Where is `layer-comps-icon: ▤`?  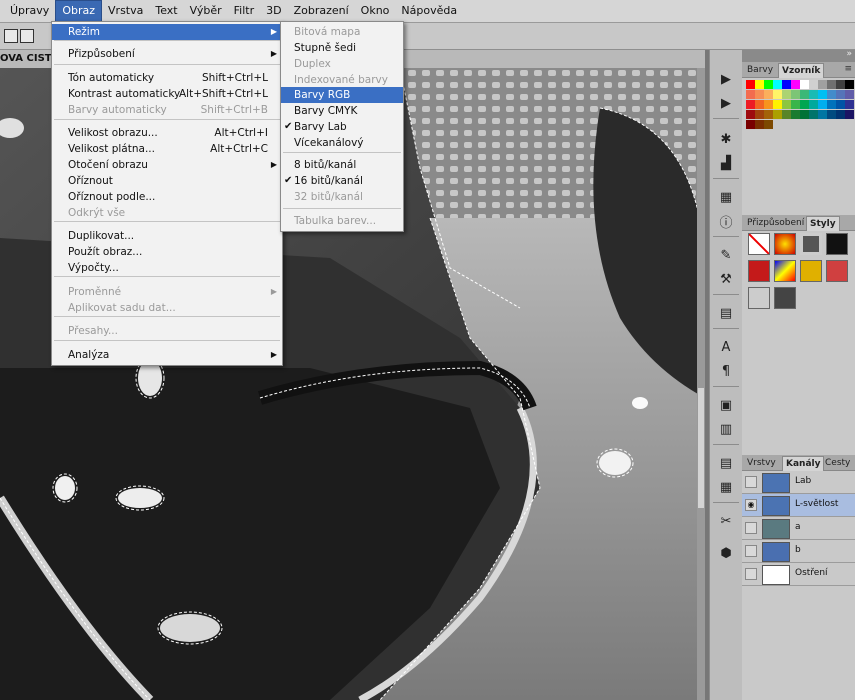 layer-comps-icon: ▤ is located at coordinates (726, 313).